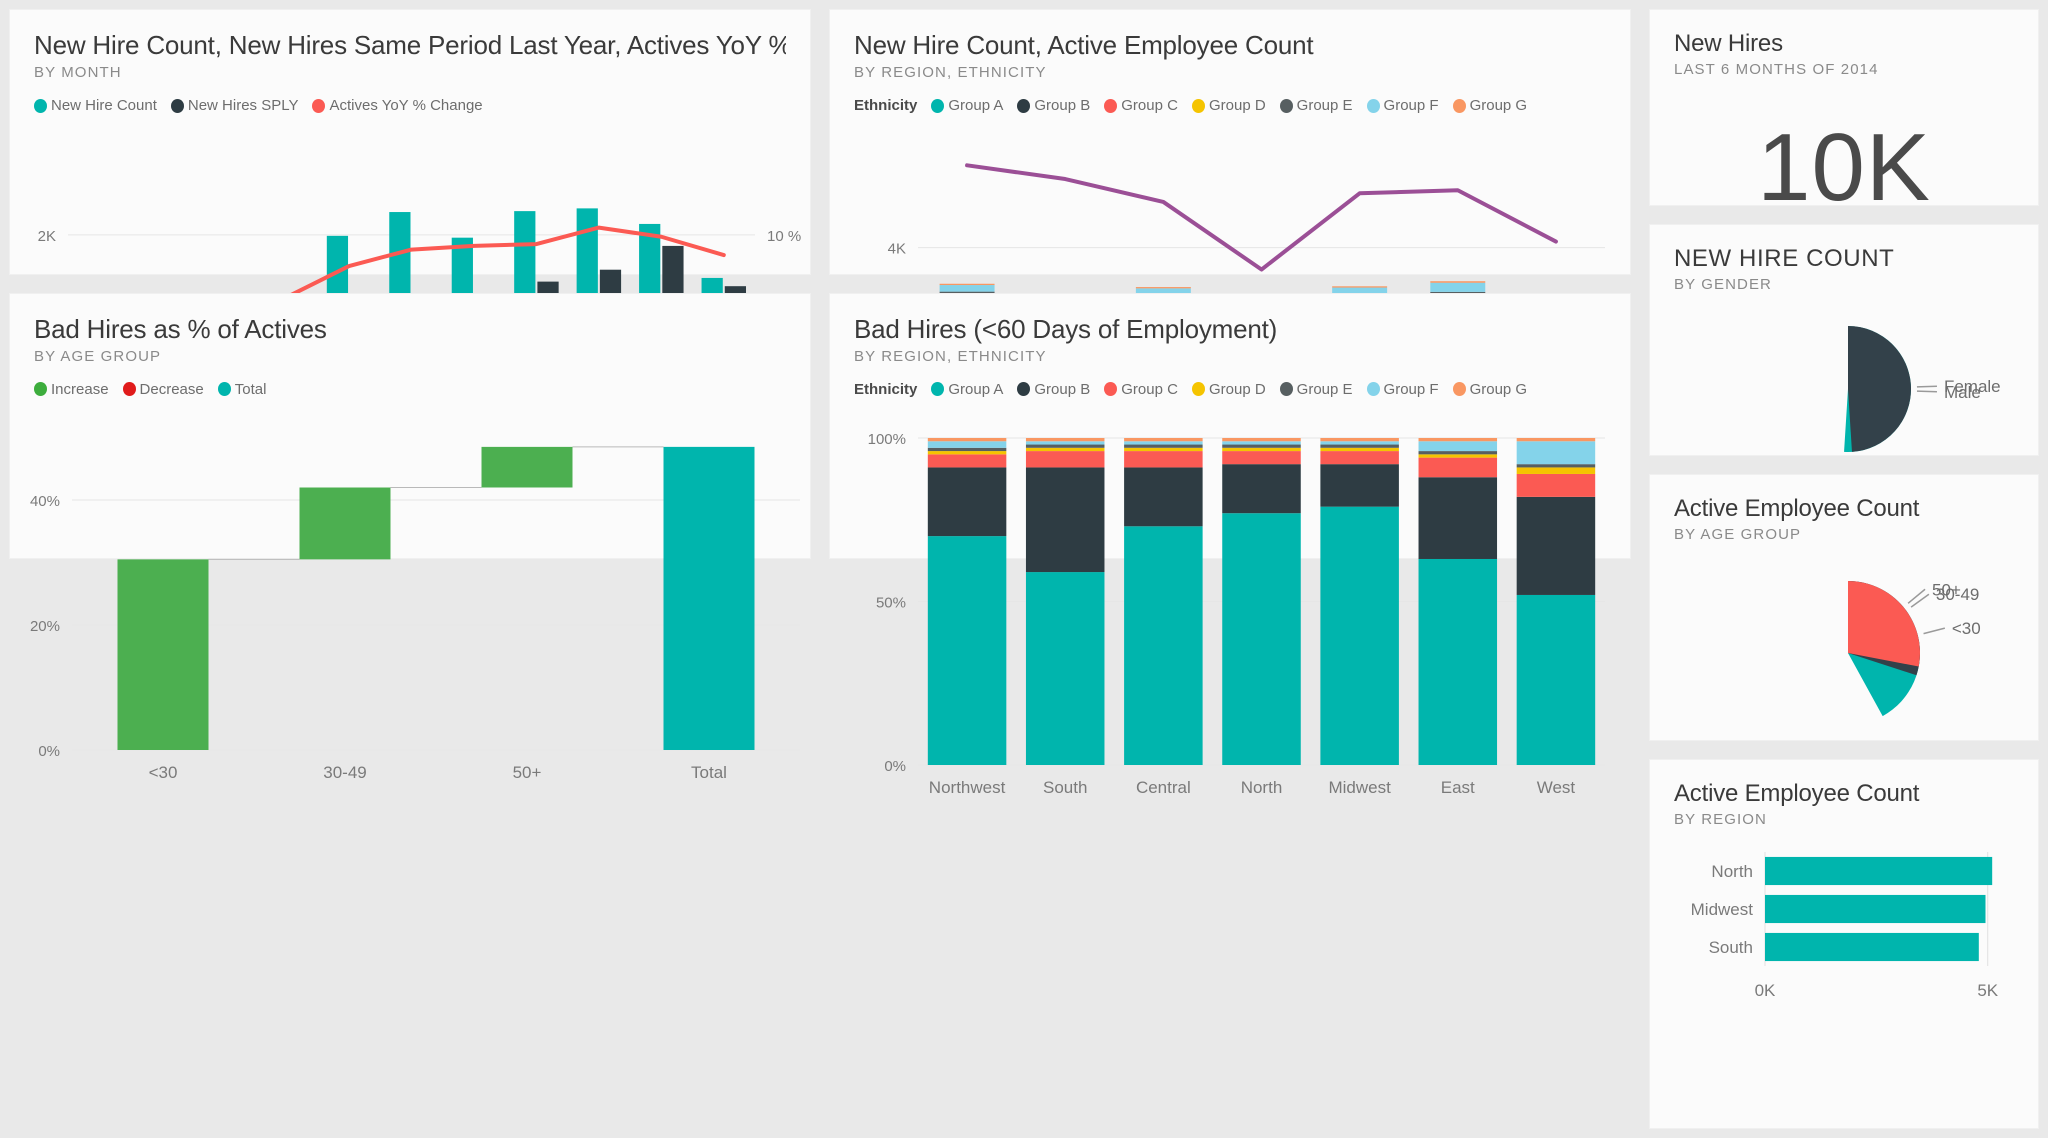 The height and width of the screenshot is (1138, 2048). Describe the element at coordinates (49, 751) in the screenshot. I see `svg-text: 0%` at that location.